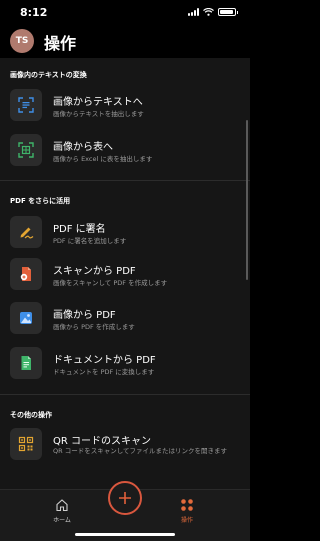 The image size is (320, 541). Describe the element at coordinates (140, 451) in the screenshot. I see `item-subtitle: QR コードをスキャンしてファイルまたはリンクを開きます` at that location.